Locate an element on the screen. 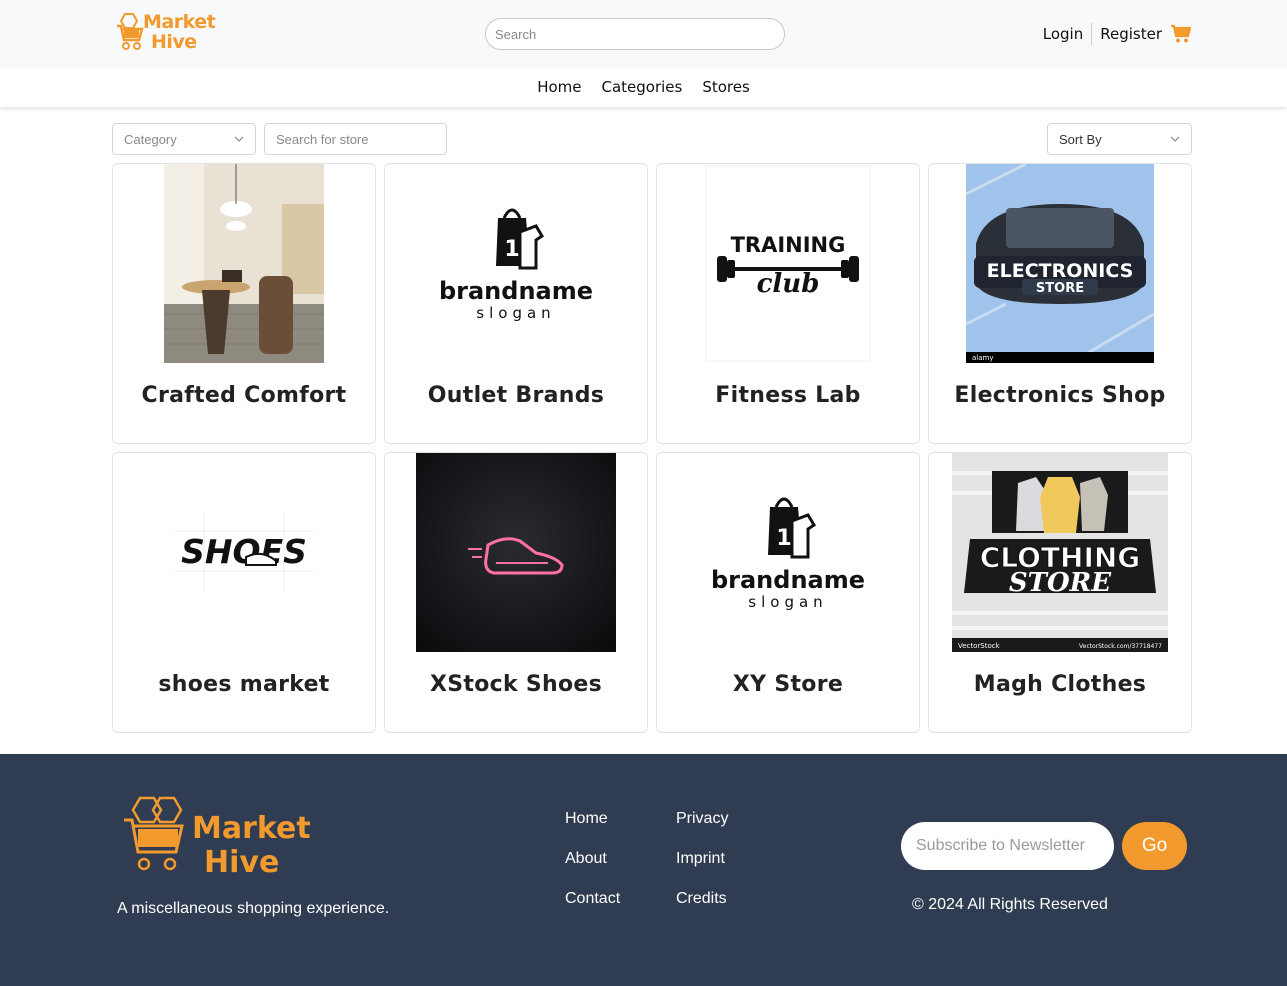  search-input is located at coordinates (635, 34).